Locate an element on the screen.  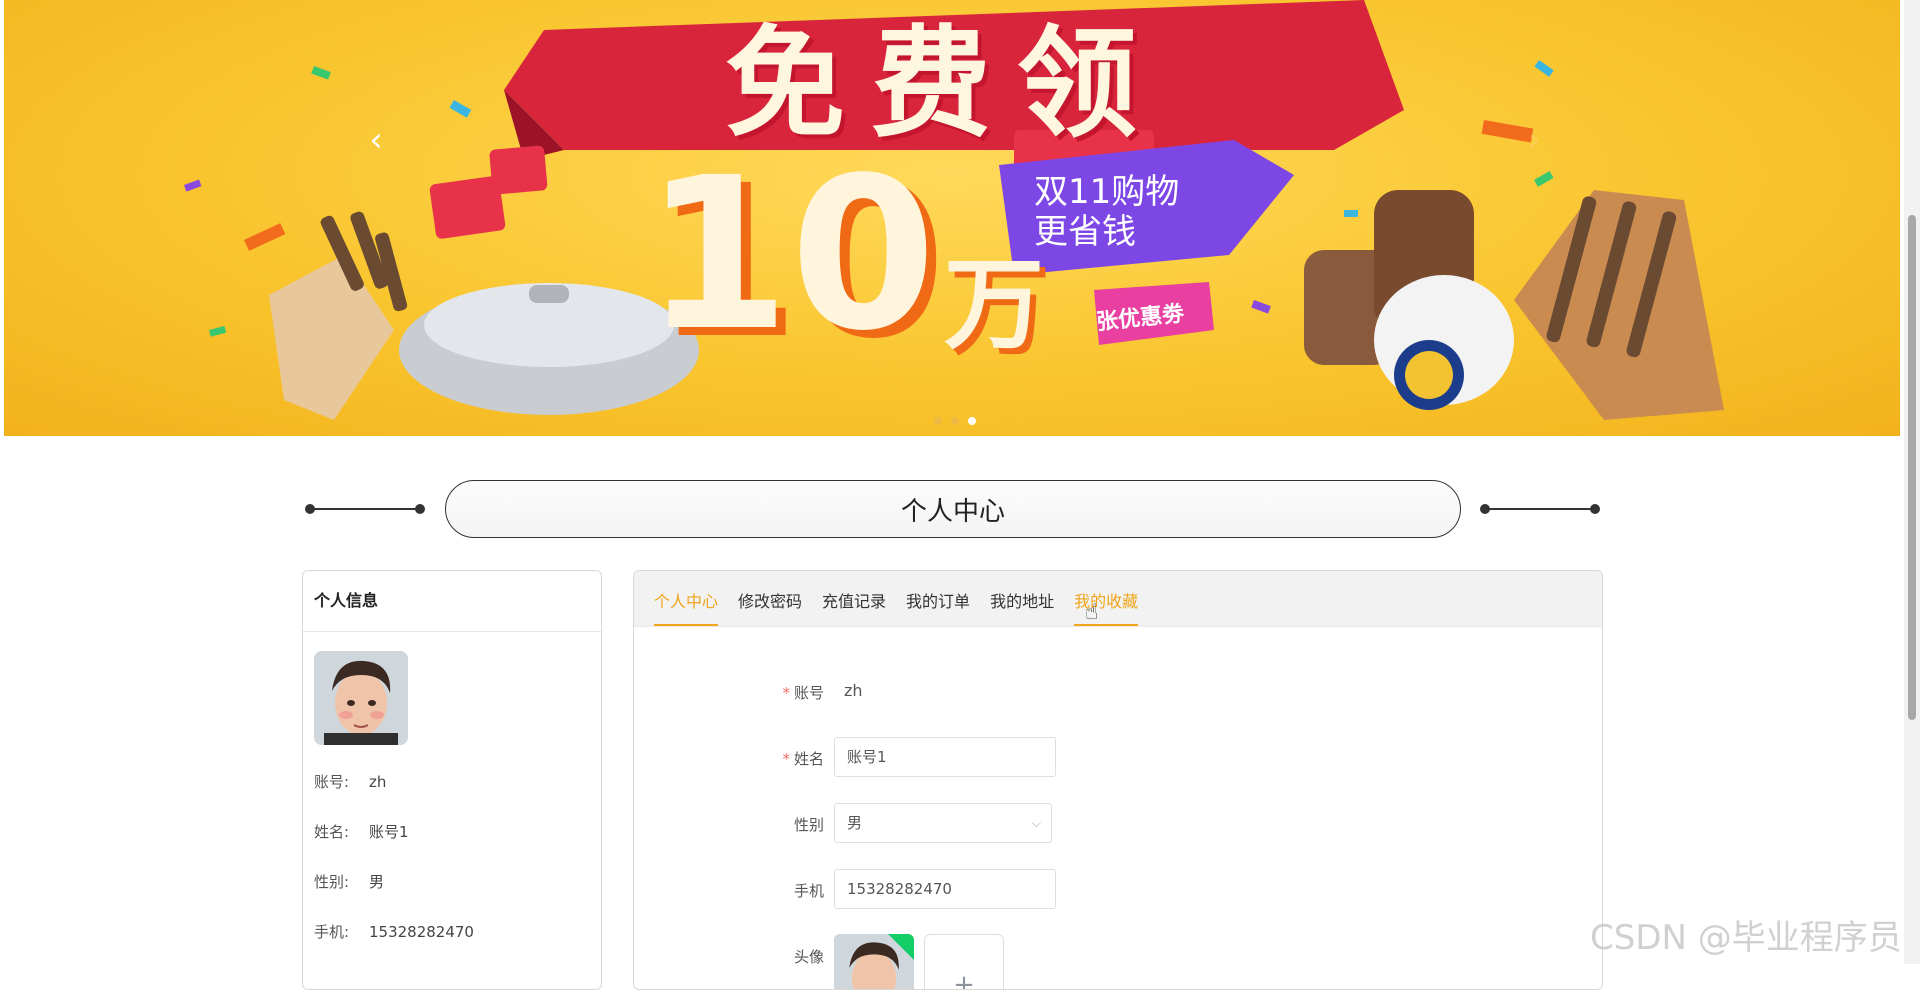
profile-row-label: 性别: is located at coordinates (332, 882).